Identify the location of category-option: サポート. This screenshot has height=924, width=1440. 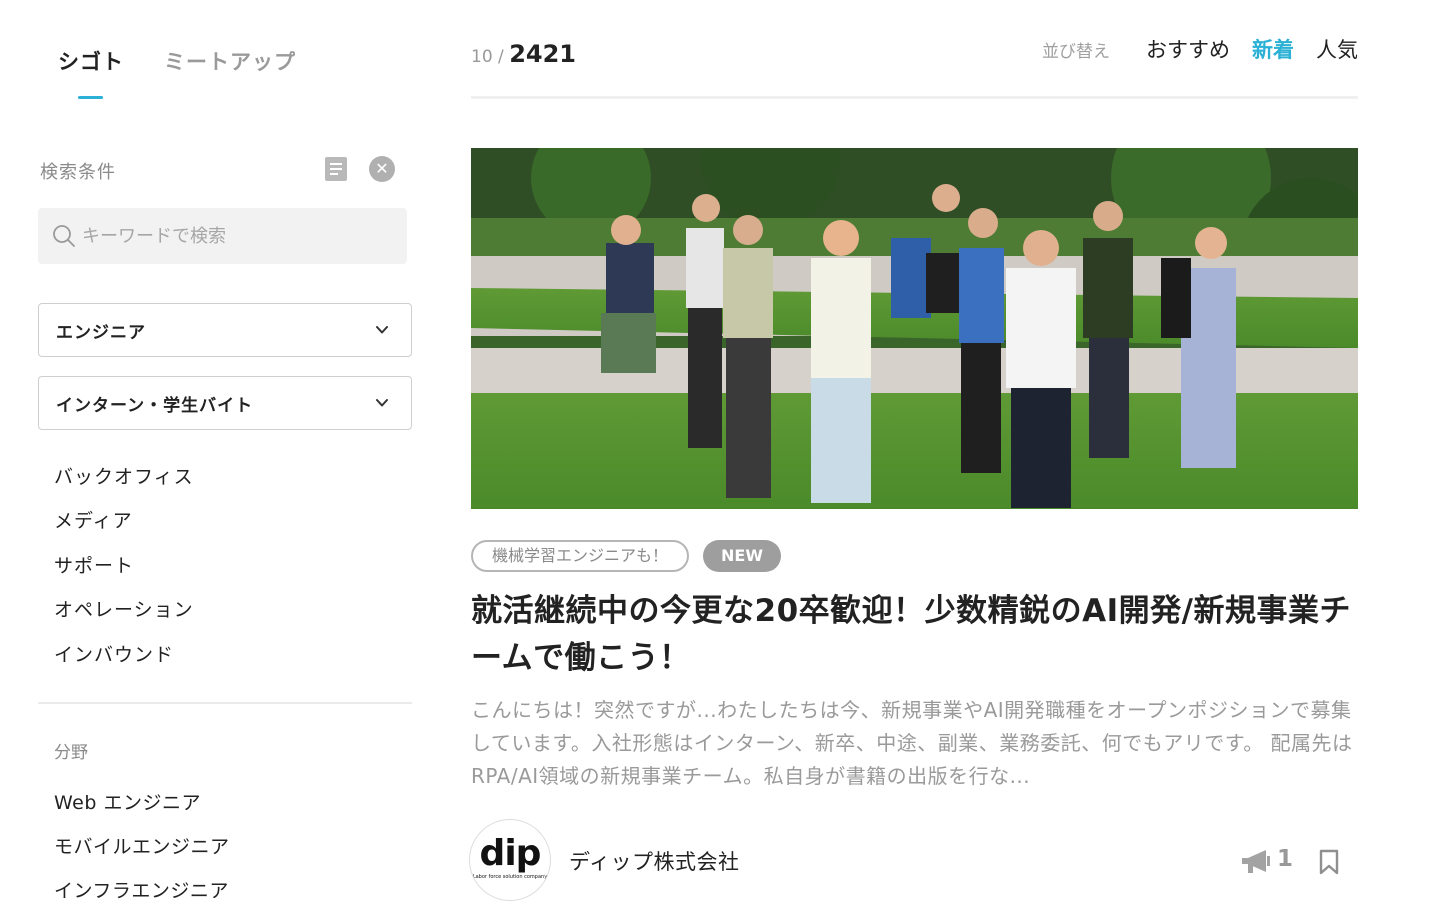
(124, 573).